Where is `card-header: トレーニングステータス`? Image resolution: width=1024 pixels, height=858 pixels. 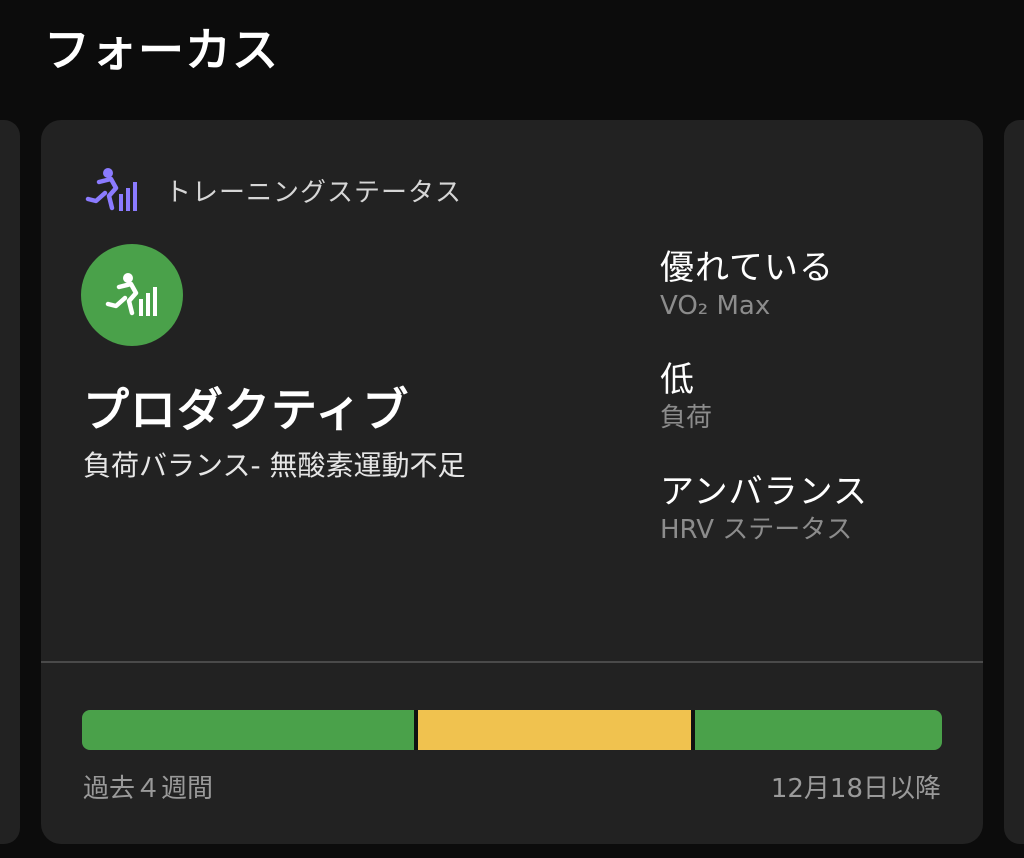 card-header: トレーニングステータス is located at coordinates (273, 190).